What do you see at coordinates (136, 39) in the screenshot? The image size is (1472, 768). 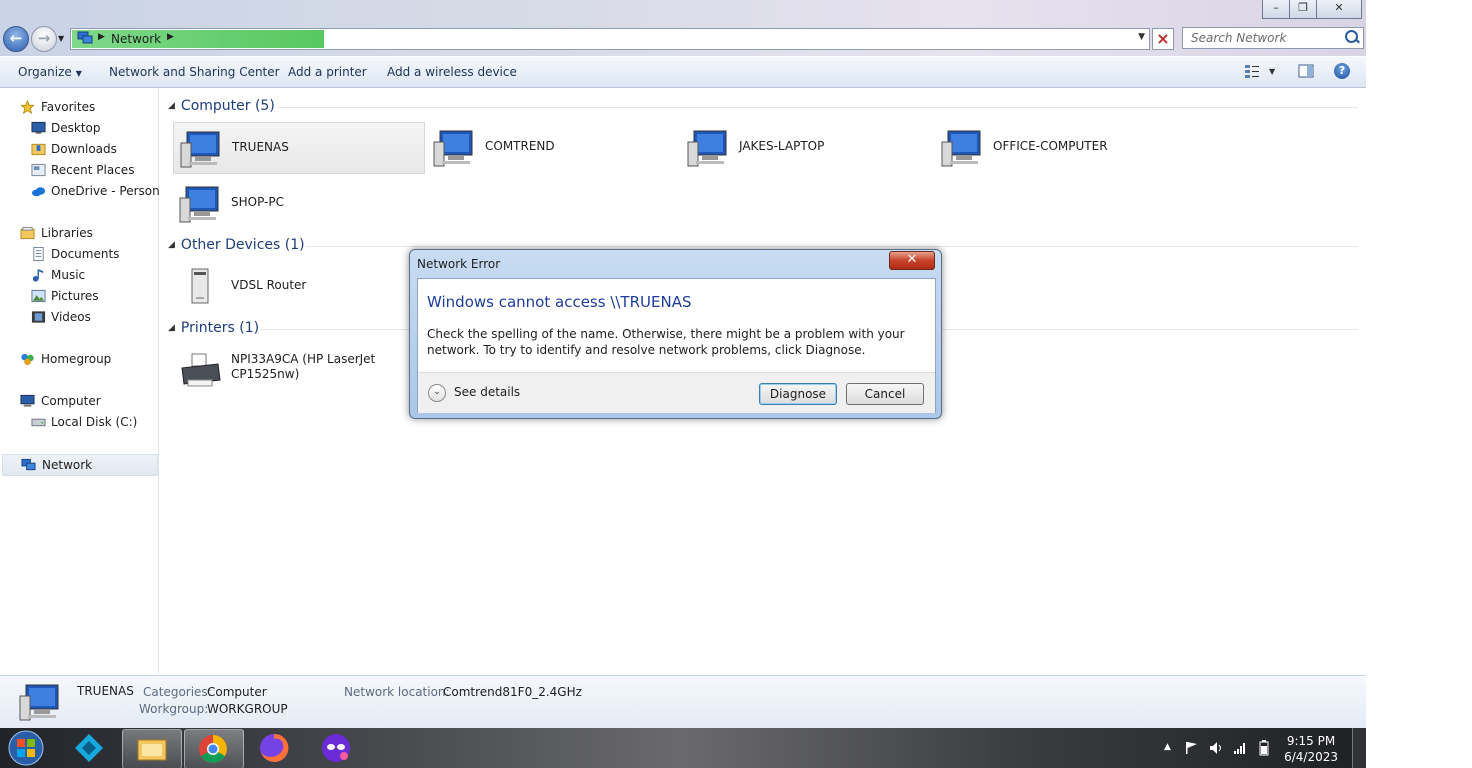 I see `breadcrumb-network: Network` at bounding box center [136, 39].